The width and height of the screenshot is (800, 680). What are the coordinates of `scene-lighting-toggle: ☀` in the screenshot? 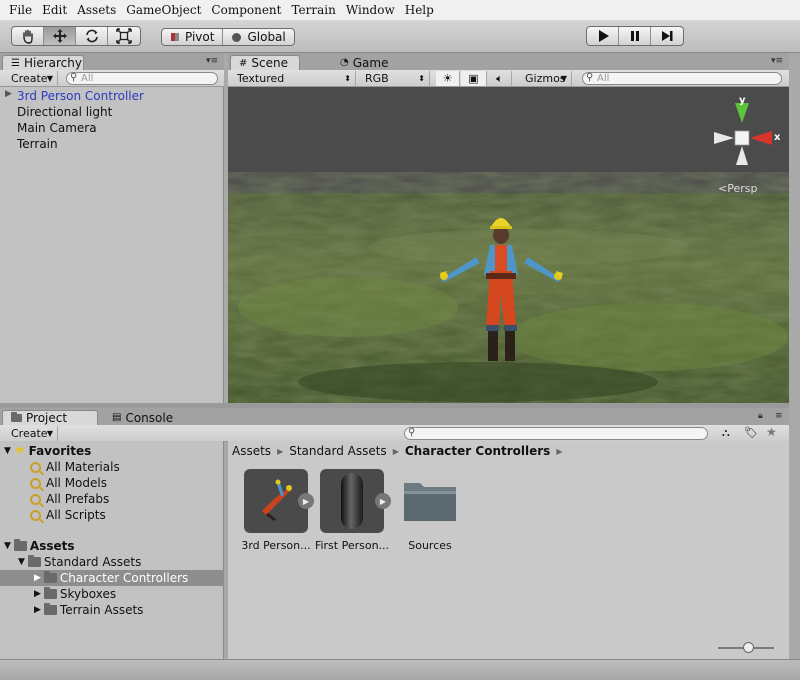 It's located at (448, 78).